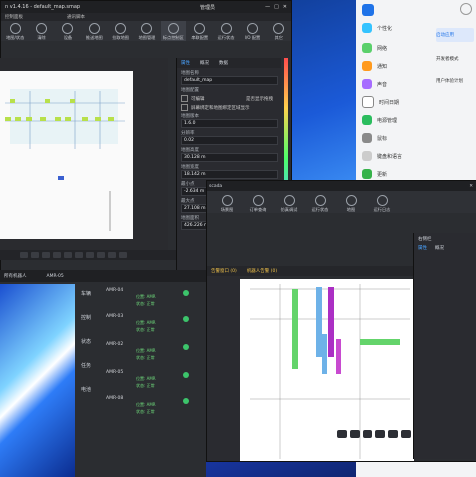  What do you see at coordinates (68, 28) in the screenshot?
I see `device-icon` at bounding box center [68, 28].